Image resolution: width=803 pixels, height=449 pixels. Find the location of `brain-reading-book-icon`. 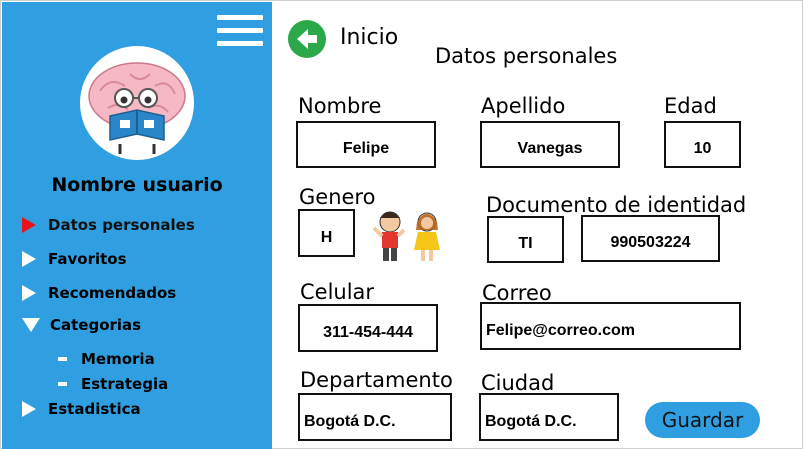

brain-reading-book-icon is located at coordinates (137, 108).